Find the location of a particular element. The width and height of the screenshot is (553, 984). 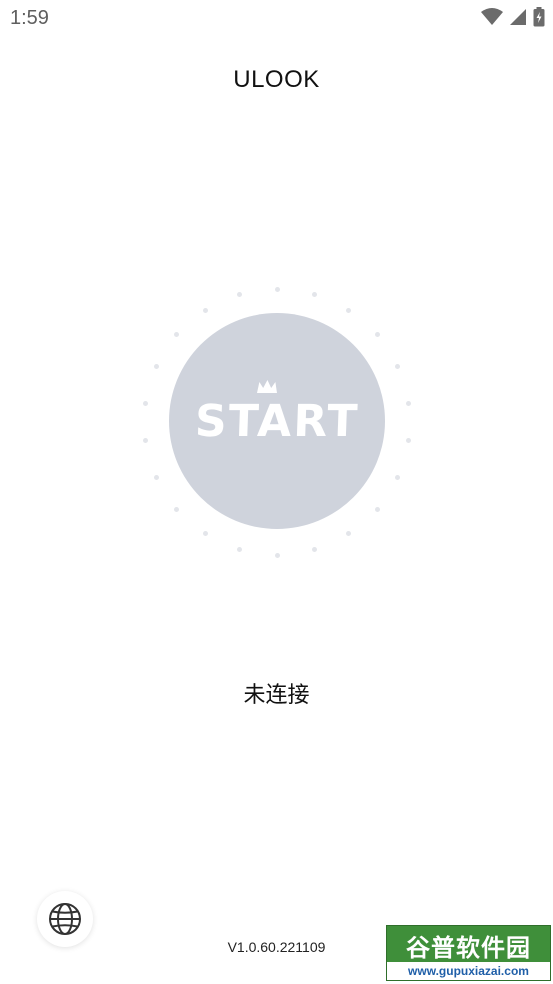

app-title: ULOOK is located at coordinates (276, 79).